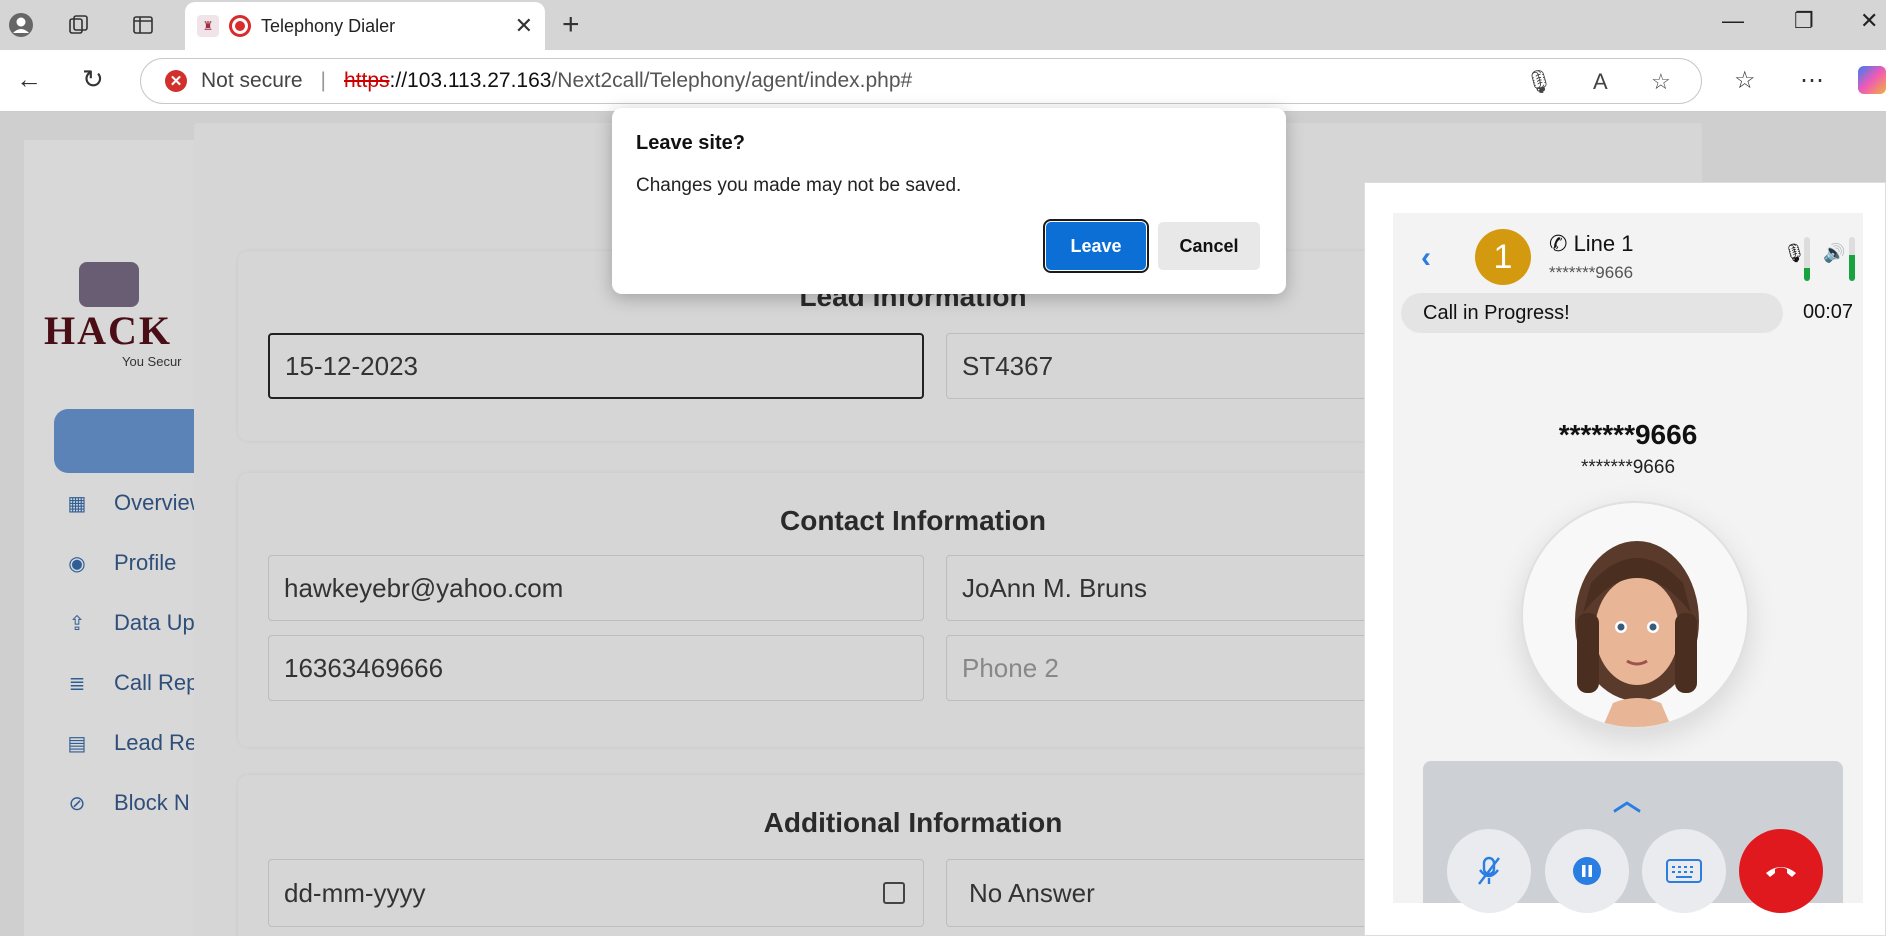 This screenshot has height=936, width=1886. Describe the element at coordinates (21, 25) in the screenshot. I see `profile-icon` at that location.